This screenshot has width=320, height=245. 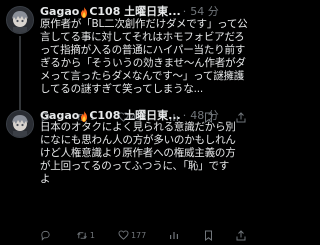 What do you see at coordinates (45, 179) in the screenshot?
I see `post-text-line: よ` at bounding box center [45, 179].